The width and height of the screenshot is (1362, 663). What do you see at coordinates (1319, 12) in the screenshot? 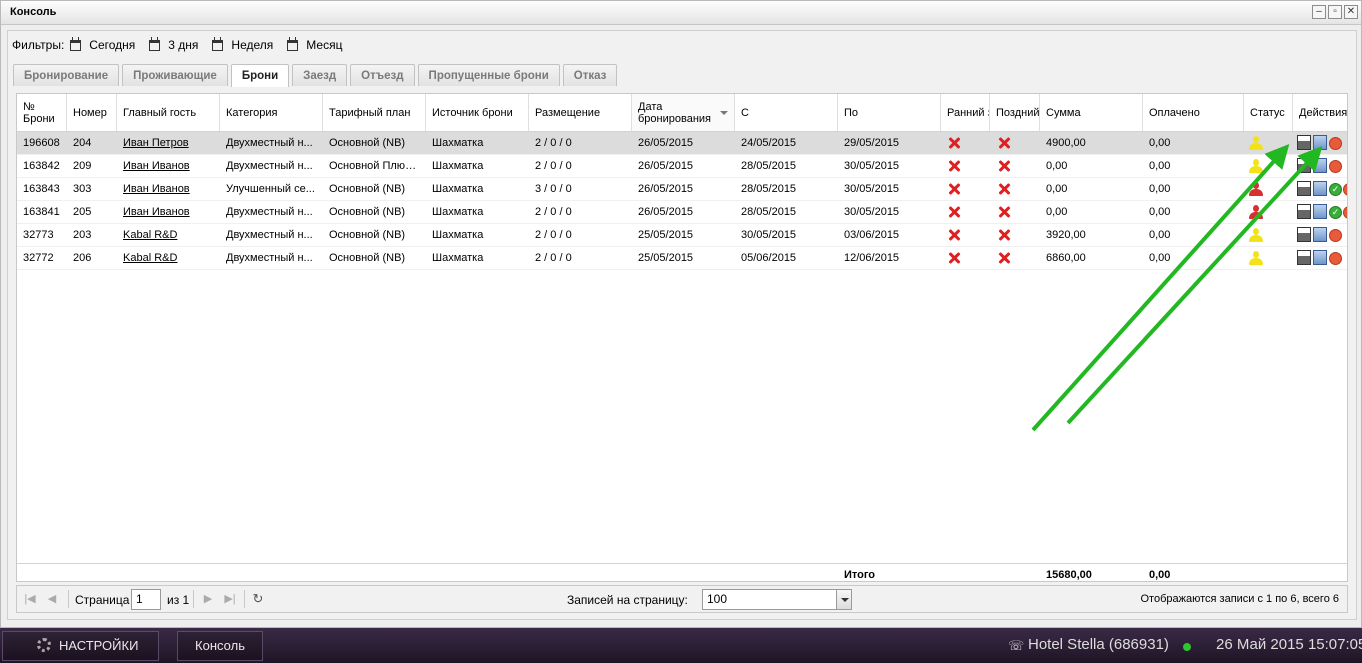
I see `minimize-button: –` at bounding box center [1319, 12].